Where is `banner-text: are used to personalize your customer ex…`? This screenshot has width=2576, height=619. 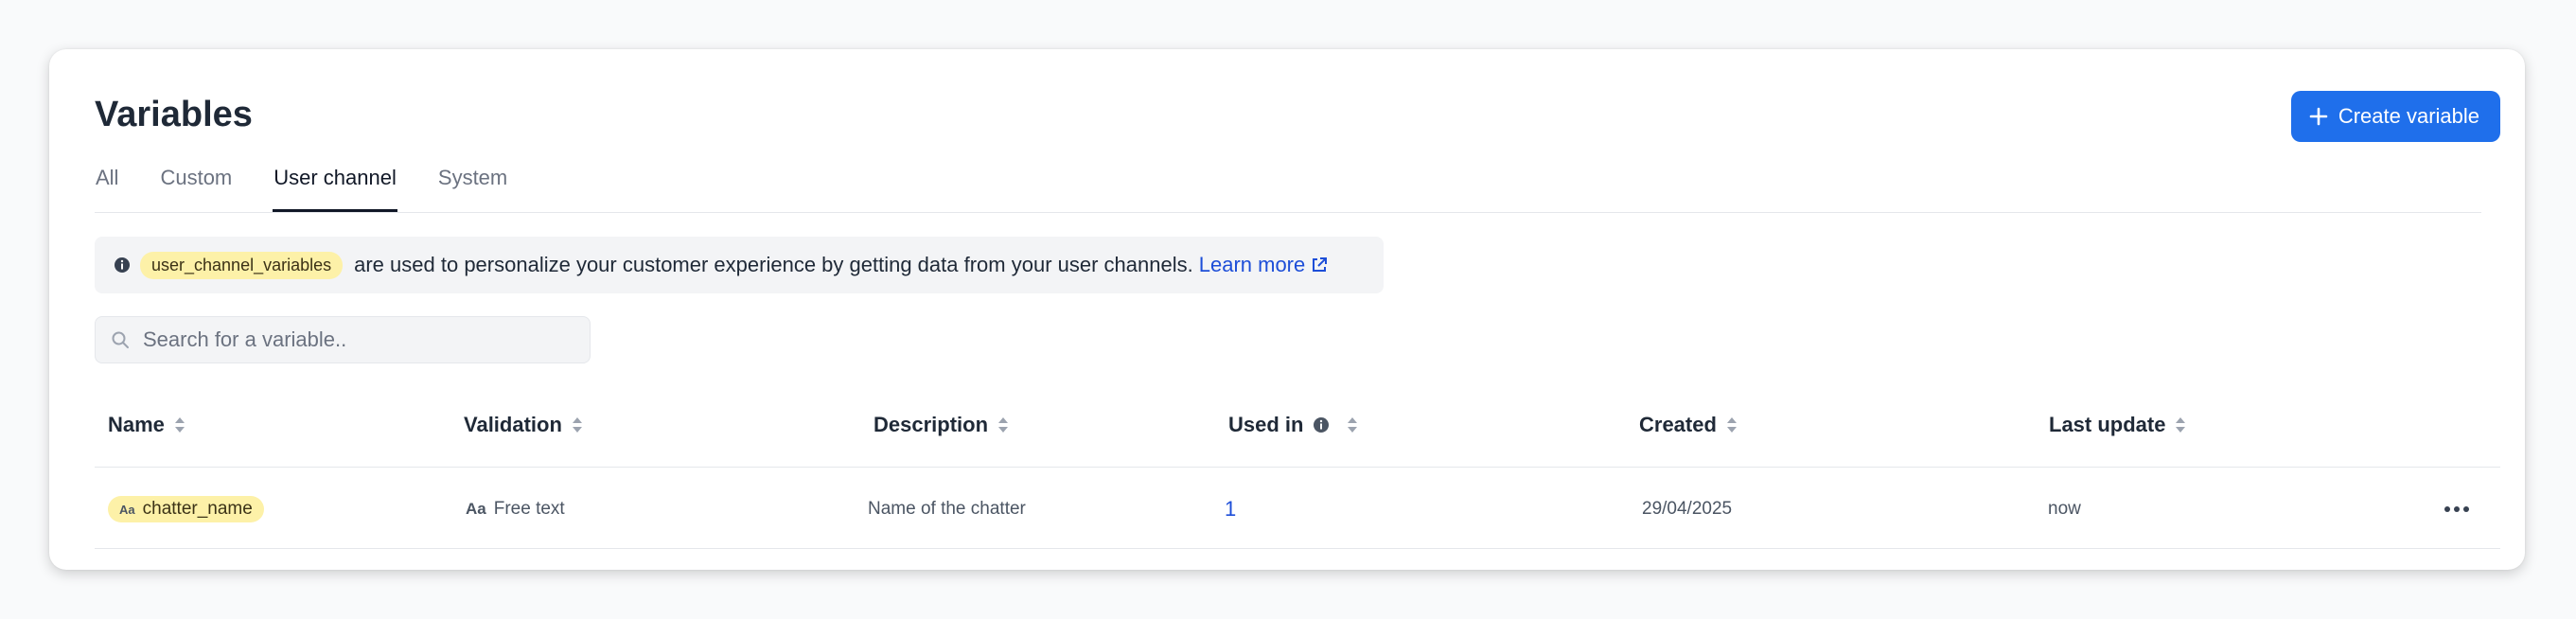 banner-text: are used to personalize your customer ex… is located at coordinates (773, 264).